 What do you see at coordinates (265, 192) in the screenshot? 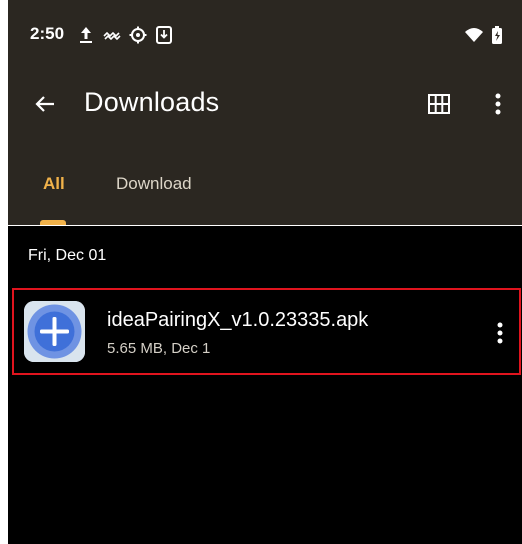
I see `filter-tabs: All Download` at bounding box center [265, 192].